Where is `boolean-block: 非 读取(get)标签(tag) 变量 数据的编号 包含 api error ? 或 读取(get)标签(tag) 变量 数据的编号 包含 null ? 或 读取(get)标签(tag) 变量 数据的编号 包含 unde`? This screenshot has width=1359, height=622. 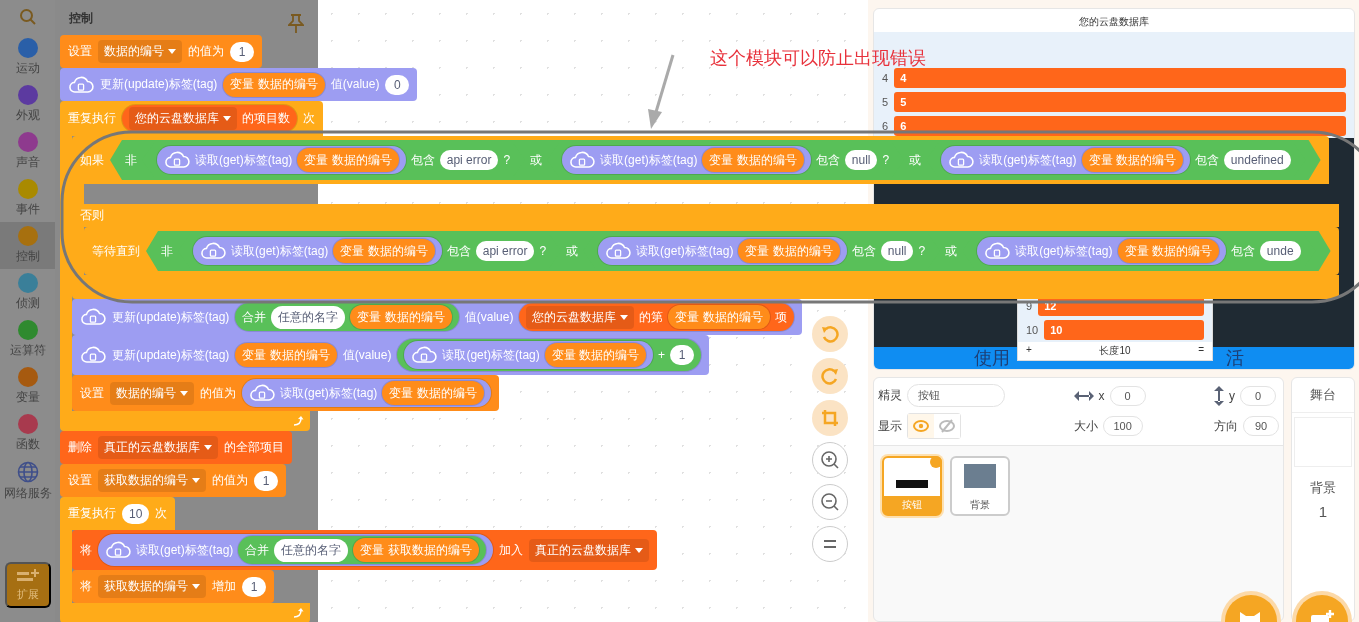 boolean-block: 非 读取(get)标签(tag) 变量 数据的编号 包含 api error ? 或 读取(get)标签(tag) 变量 数据的编号 包含 null ? 或 读取(get)标签(tag) 变量 数据的编号 包含 unde is located at coordinates (738, 251).